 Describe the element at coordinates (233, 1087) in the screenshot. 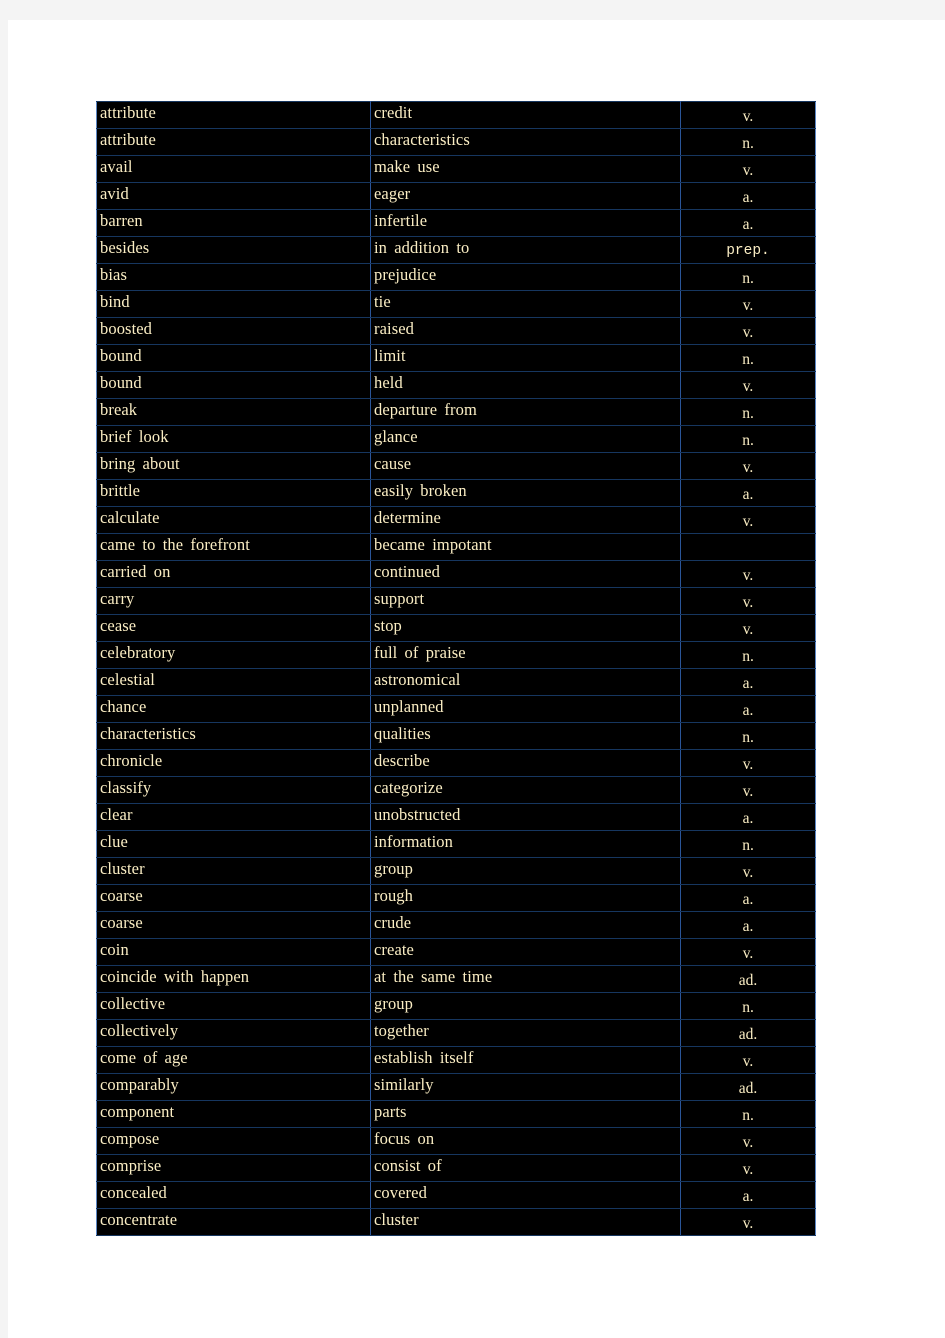

I see `term-cell: comparably` at that location.